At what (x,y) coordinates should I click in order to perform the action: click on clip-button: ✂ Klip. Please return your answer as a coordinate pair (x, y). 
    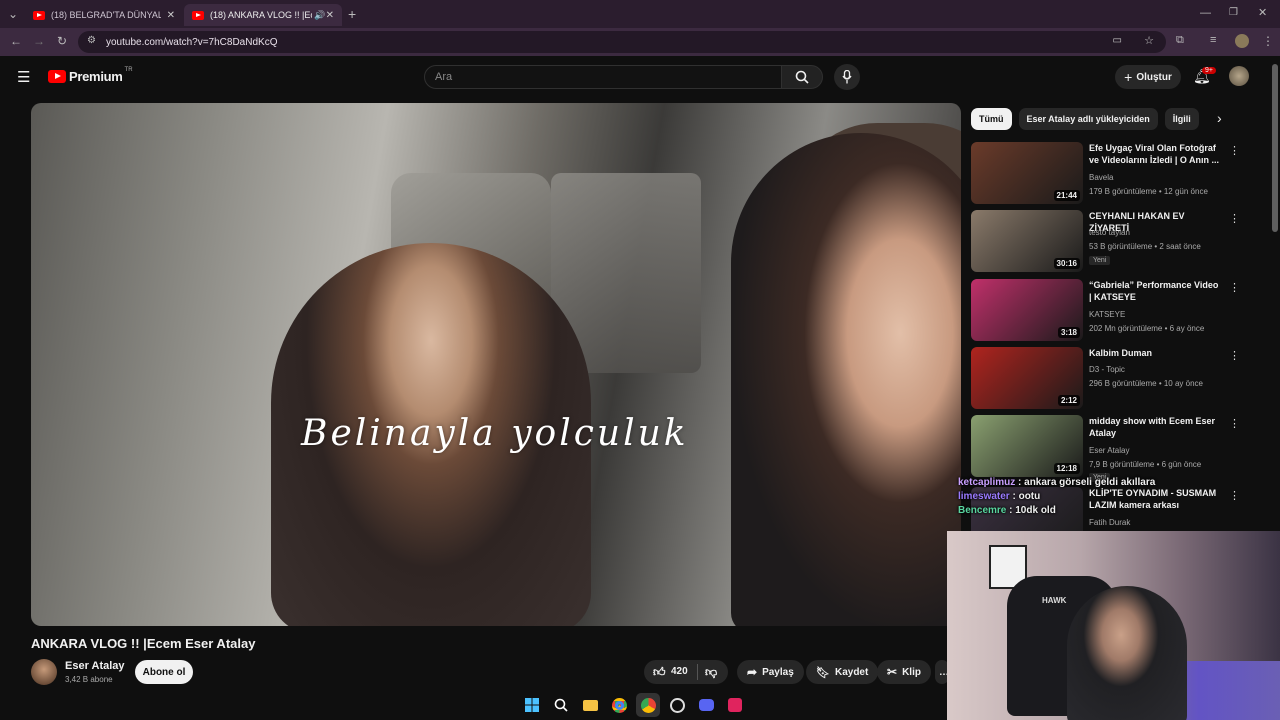
    Looking at the image, I should click on (904, 672).